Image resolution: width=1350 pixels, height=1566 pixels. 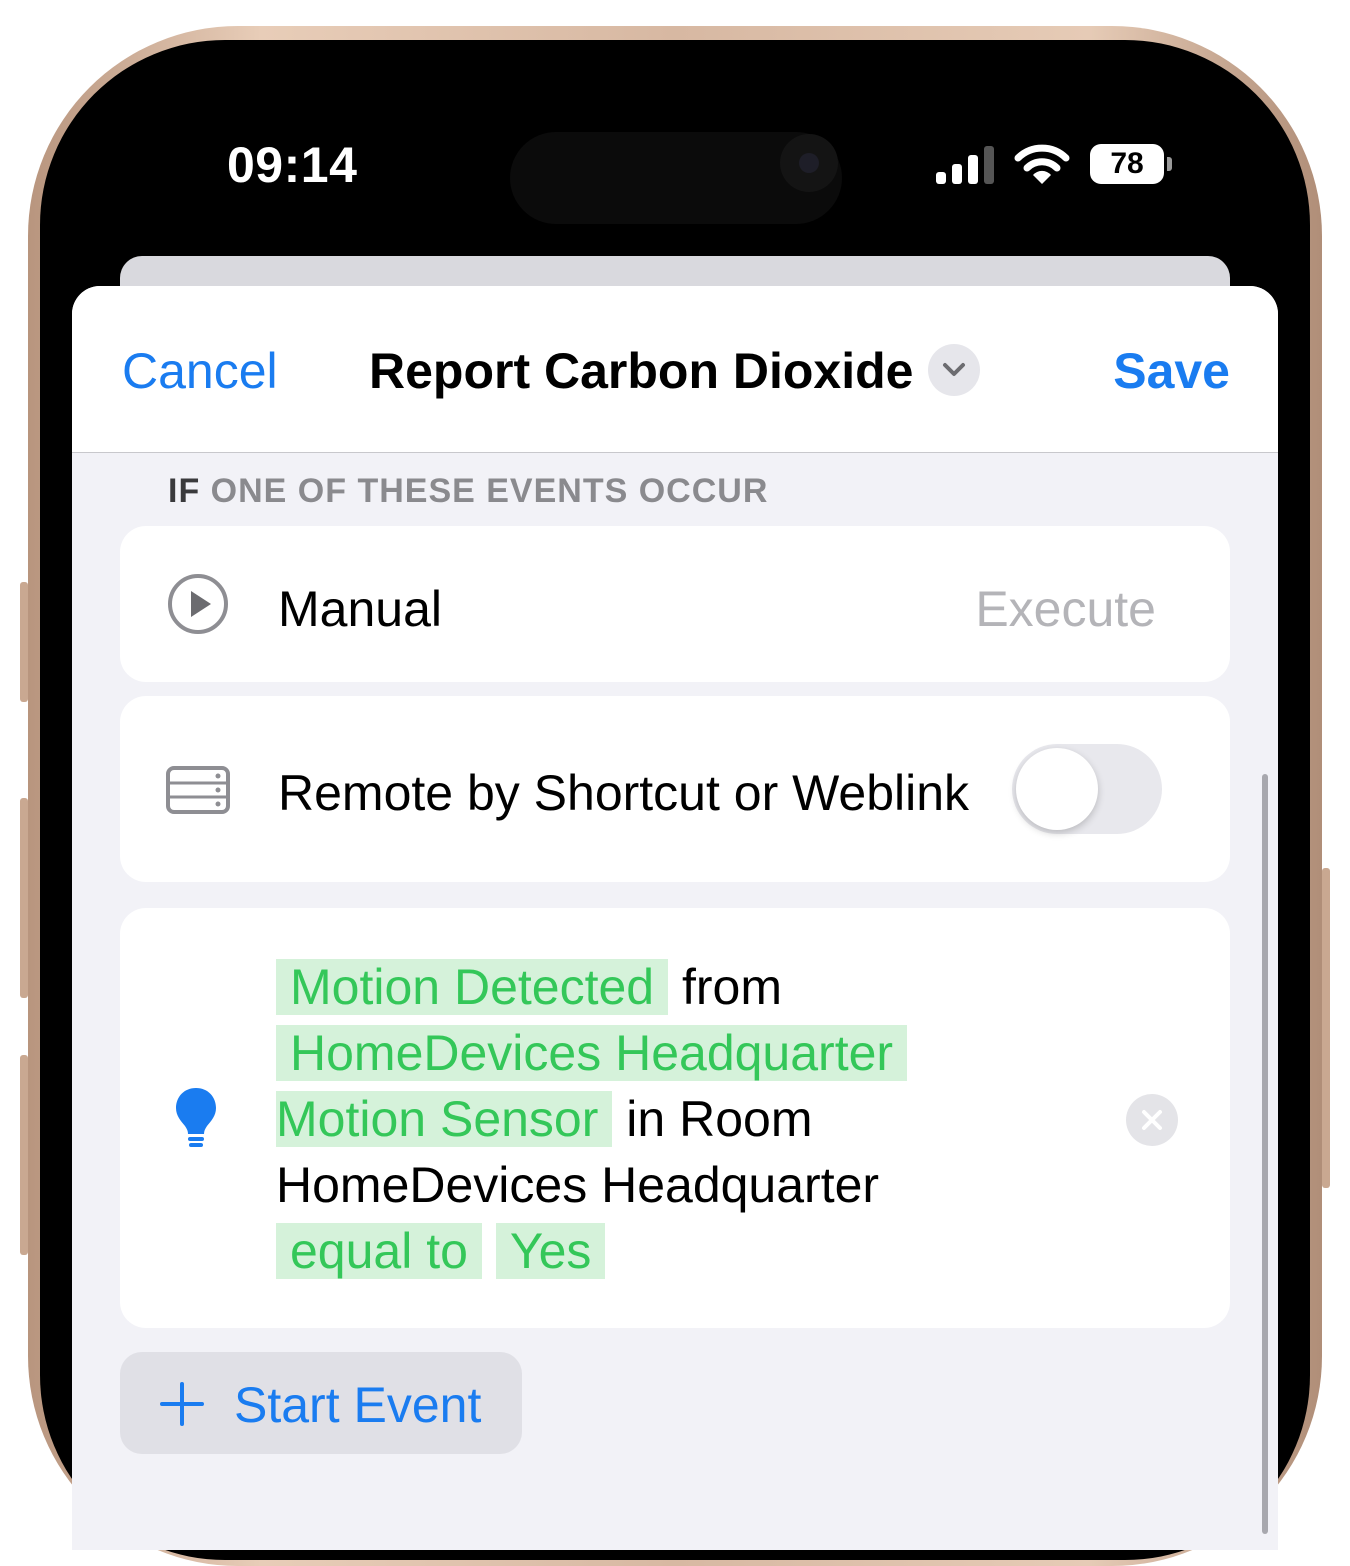 I want to click on remote-event-card: Remote by Shortcut or Weblink, so click(x=675, y=789).